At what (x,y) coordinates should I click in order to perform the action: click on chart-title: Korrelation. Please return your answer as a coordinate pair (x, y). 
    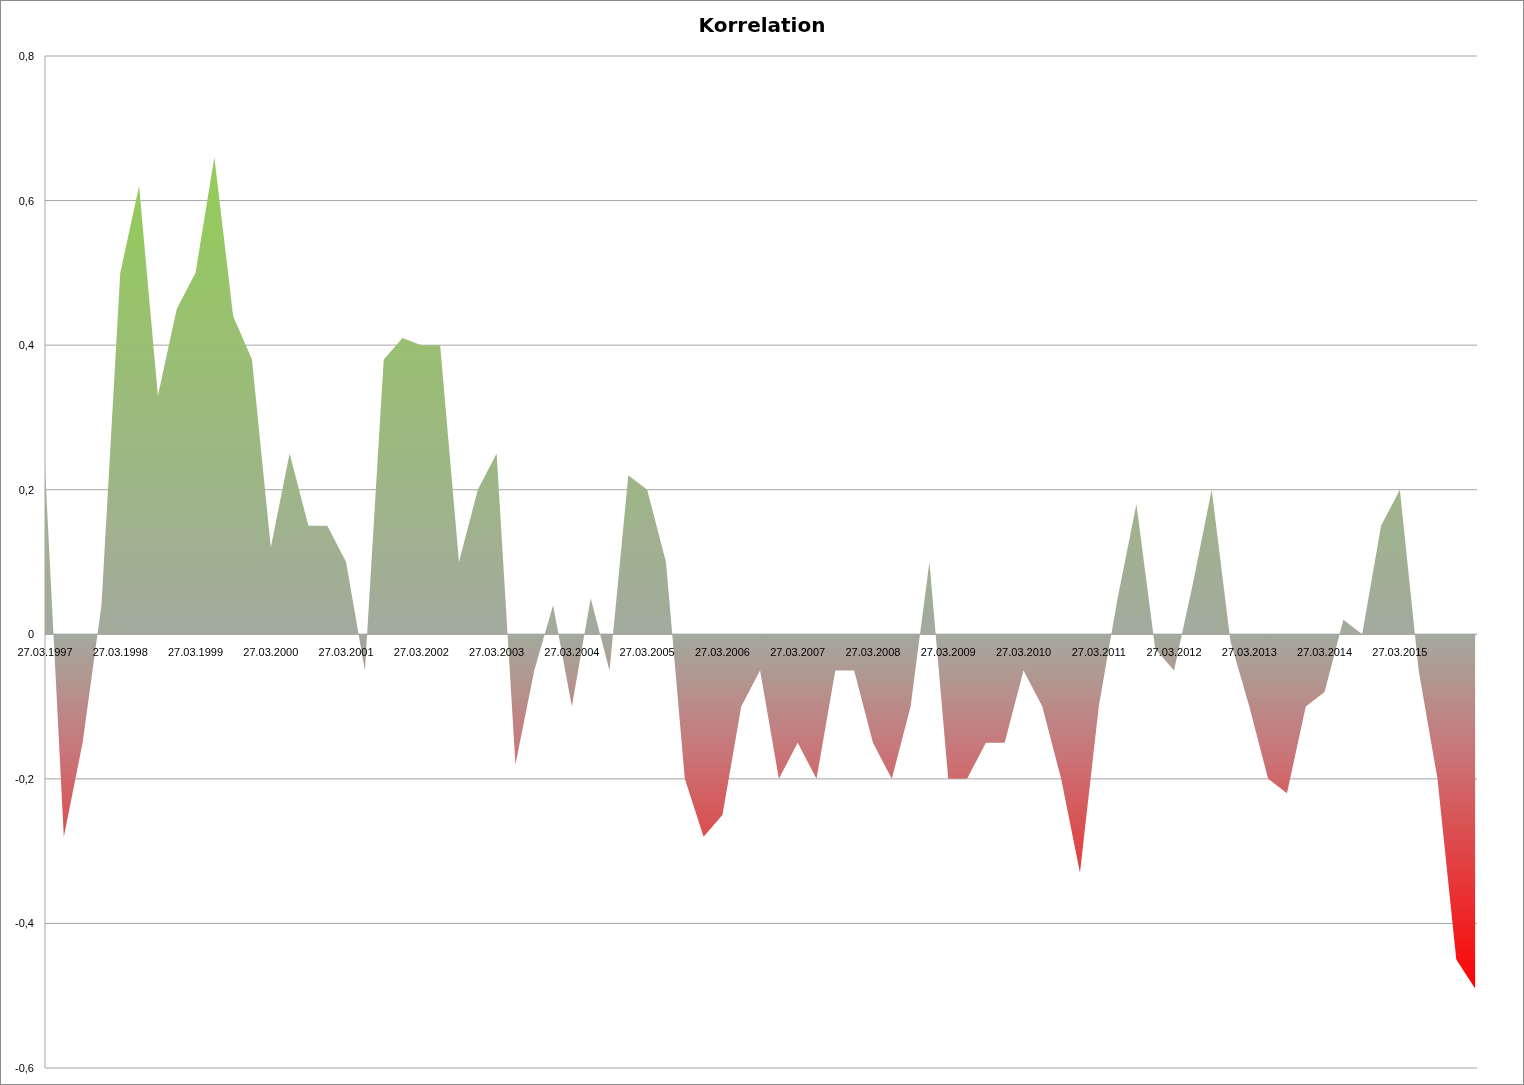
    Looking at the image, I should click on (762, 25).